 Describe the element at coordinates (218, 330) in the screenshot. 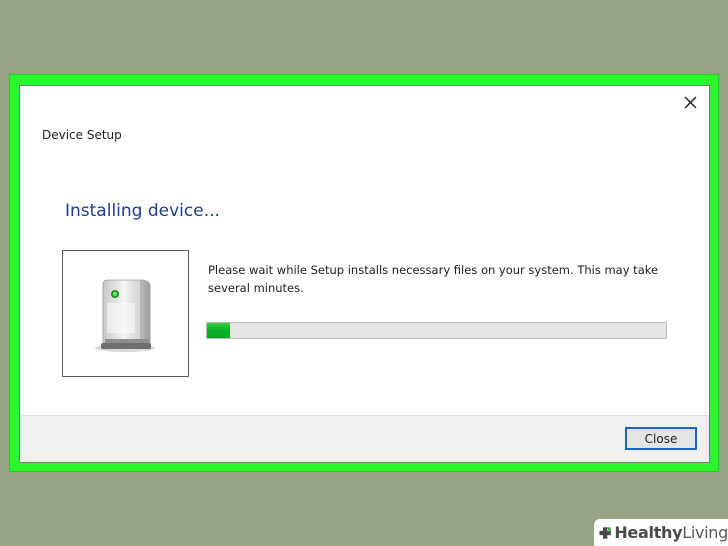

I see `progress-fill` at that location.